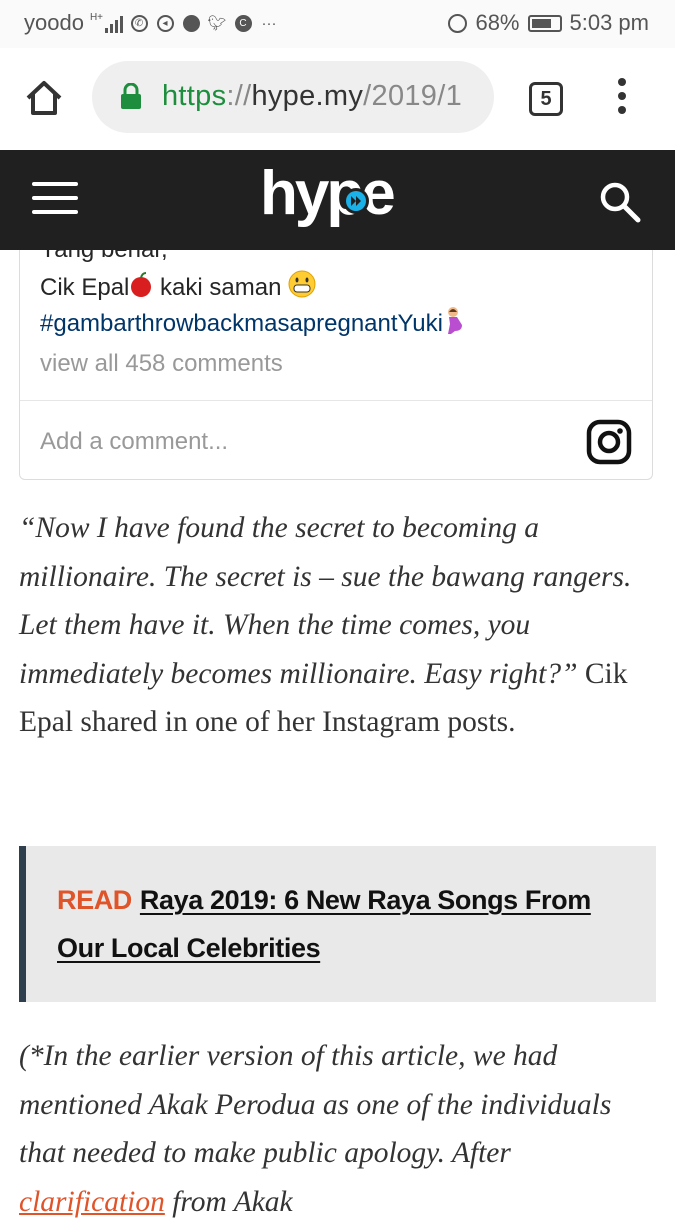 Image resolution: width=675 pixels, height=1226 pixels. What do you see at coordinates (243, 23) in the screenshot?
I see `app-c-icon: C` at bounding box center [243, 23].